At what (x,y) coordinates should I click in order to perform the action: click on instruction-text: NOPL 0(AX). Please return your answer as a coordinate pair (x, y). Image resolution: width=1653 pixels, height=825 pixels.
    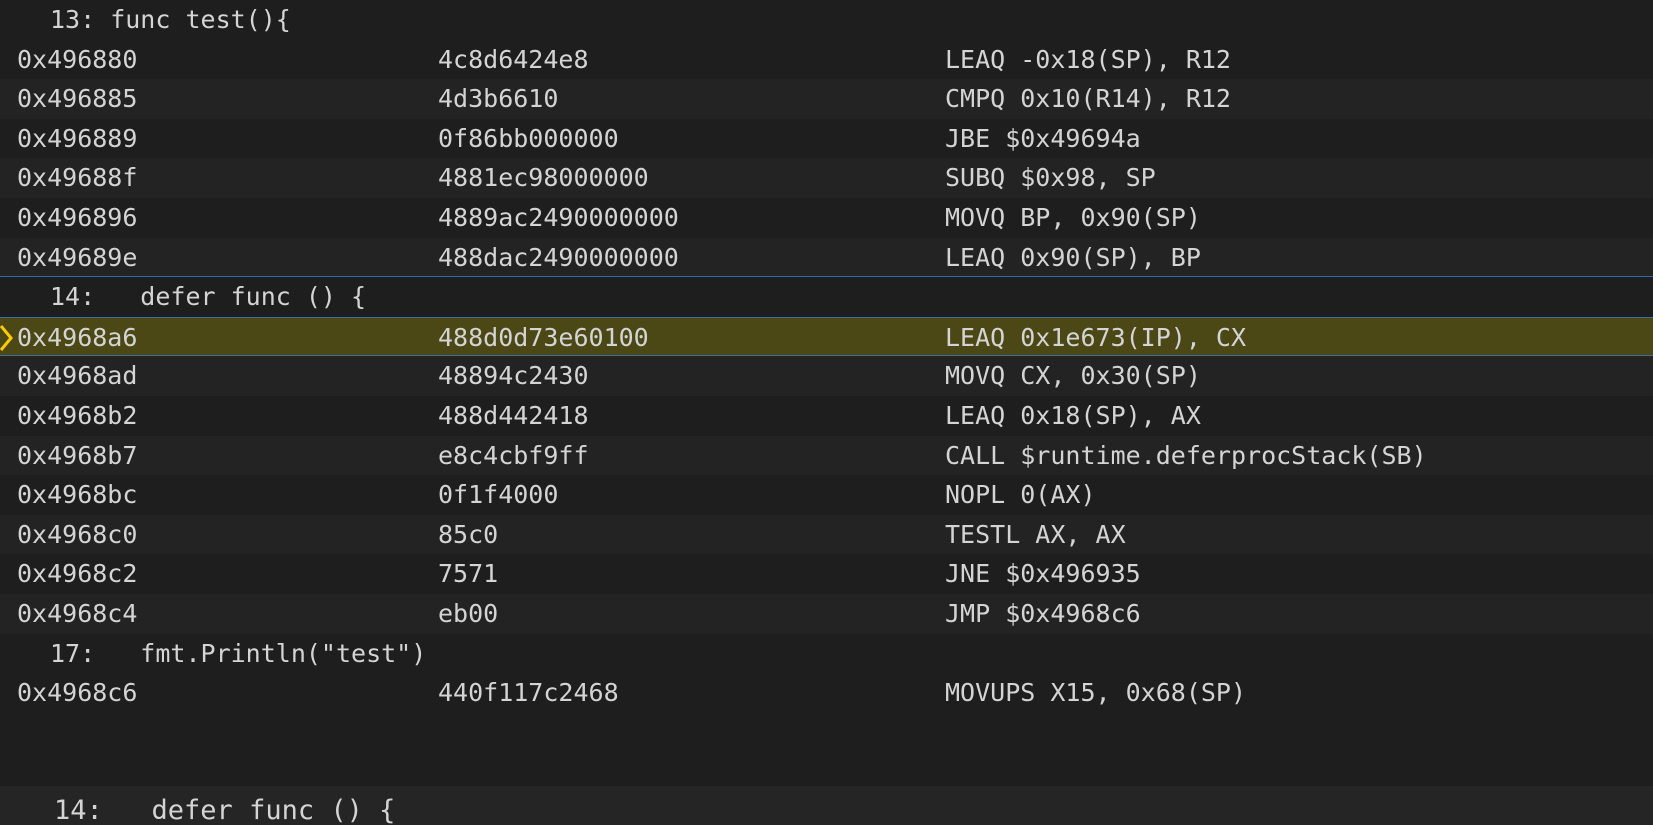
    Looking at the image, I should click on (1020, 495).